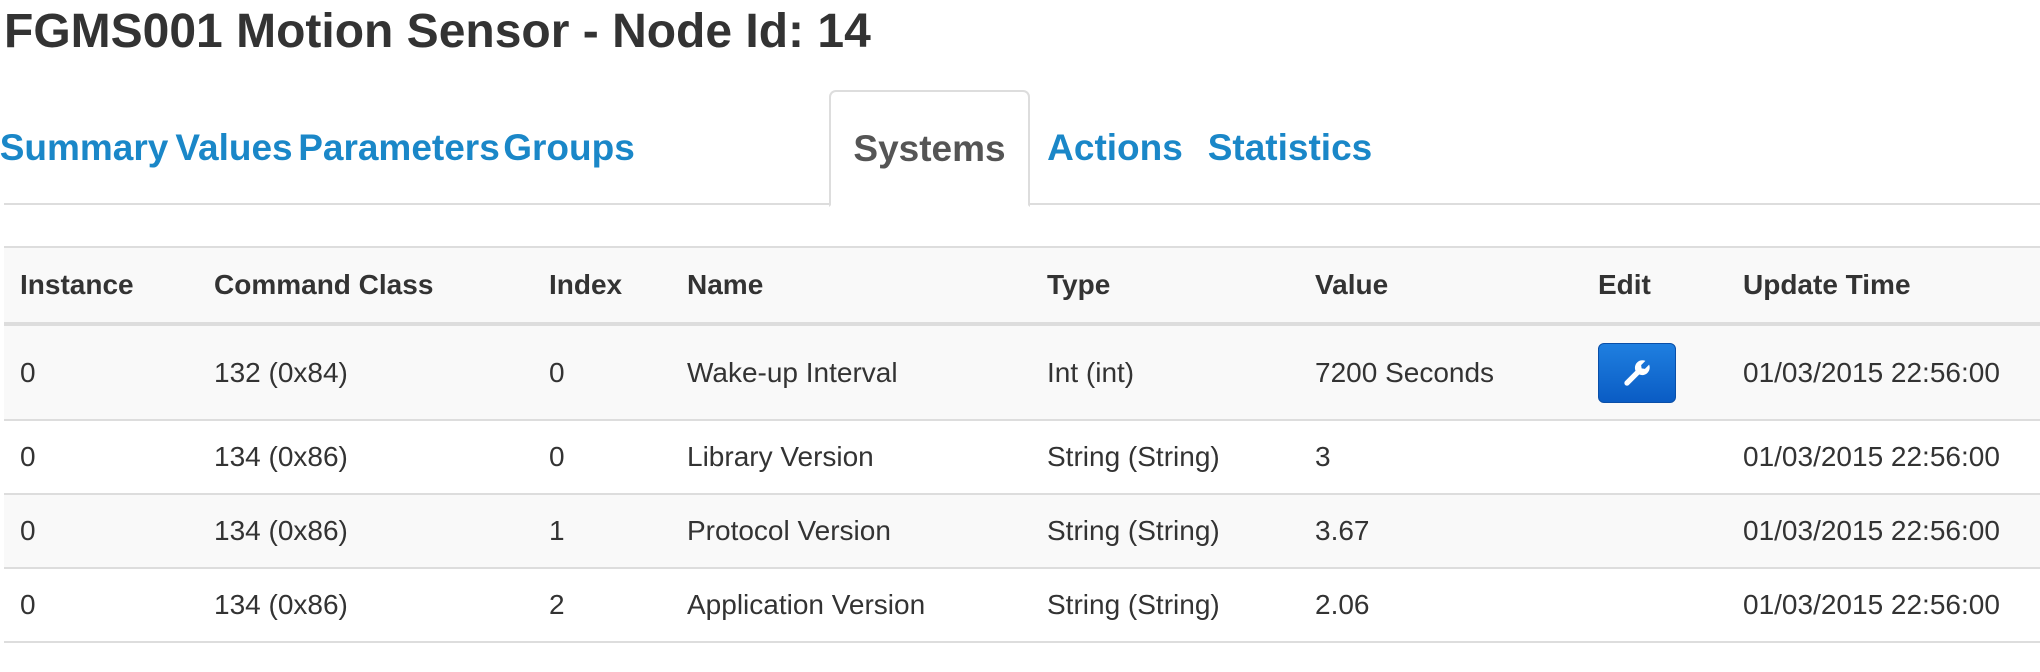 The width and height of the screenshot is (2040, 672). Describe the element at coordinates (101, 287) in the screenshot. I see `header-instance: Instance` at that location.